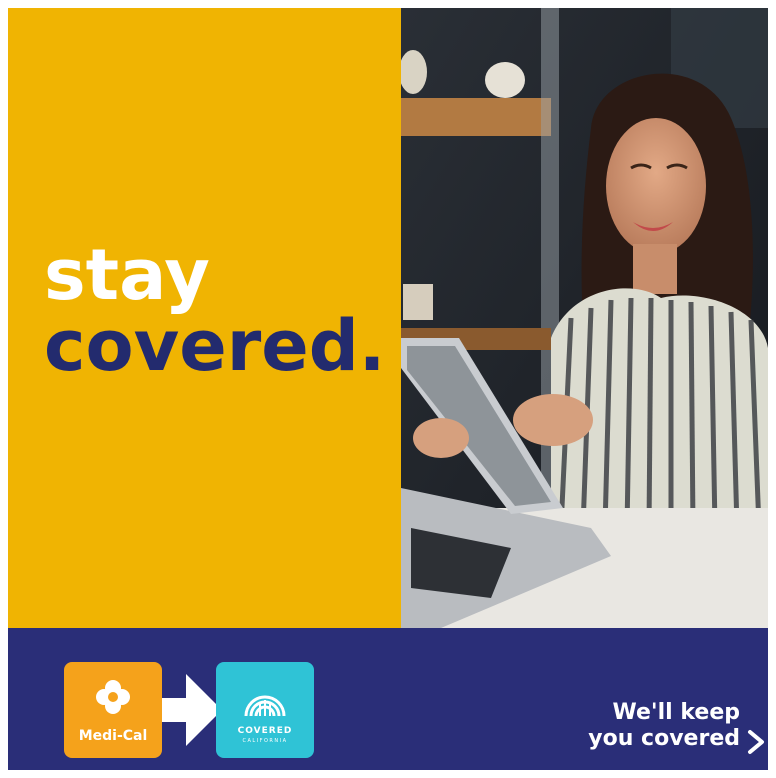  I want to click on covered-california-logo: COVERED CALIFORNIA, so click(265, 710).